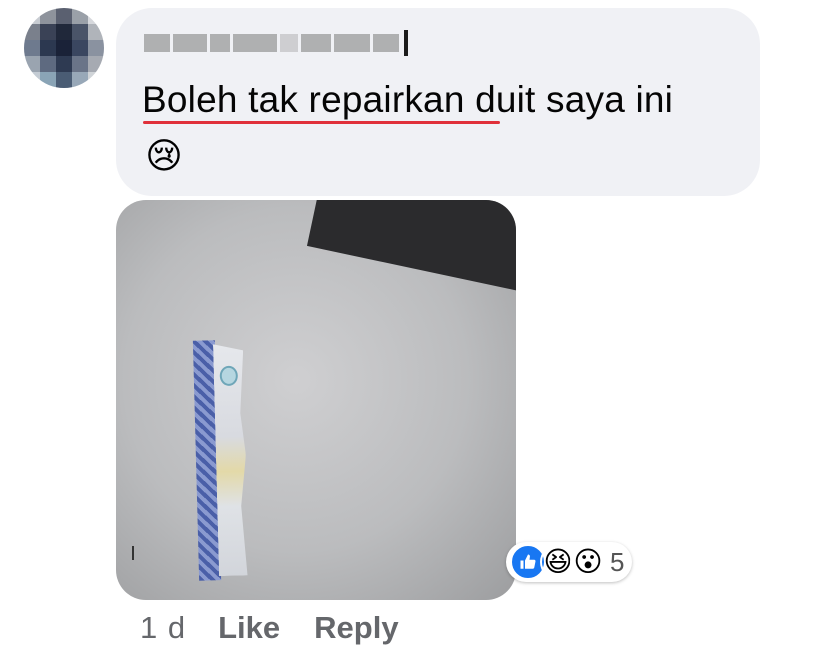 This screenshot has width=828, height=652. What do you see at coordinates (321, 122) in the screenshot?
I see `spellcheck-underline` at bounding box center [321, 122].